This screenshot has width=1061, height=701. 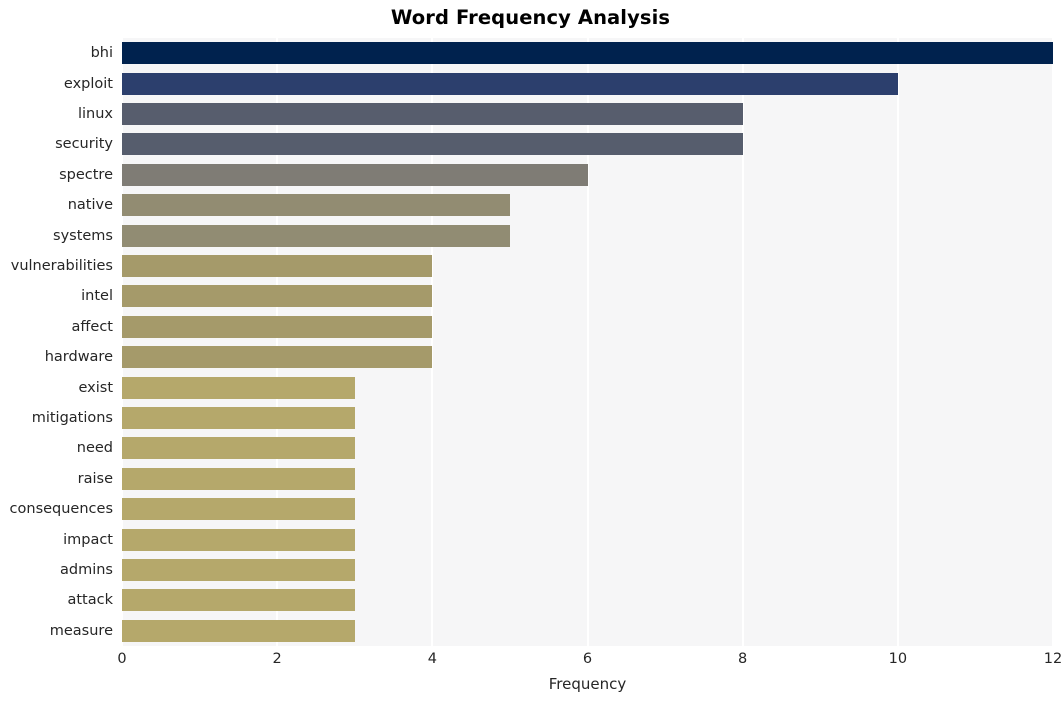 I want to click on y-tick-label: impact, so click(x=88, y=539).